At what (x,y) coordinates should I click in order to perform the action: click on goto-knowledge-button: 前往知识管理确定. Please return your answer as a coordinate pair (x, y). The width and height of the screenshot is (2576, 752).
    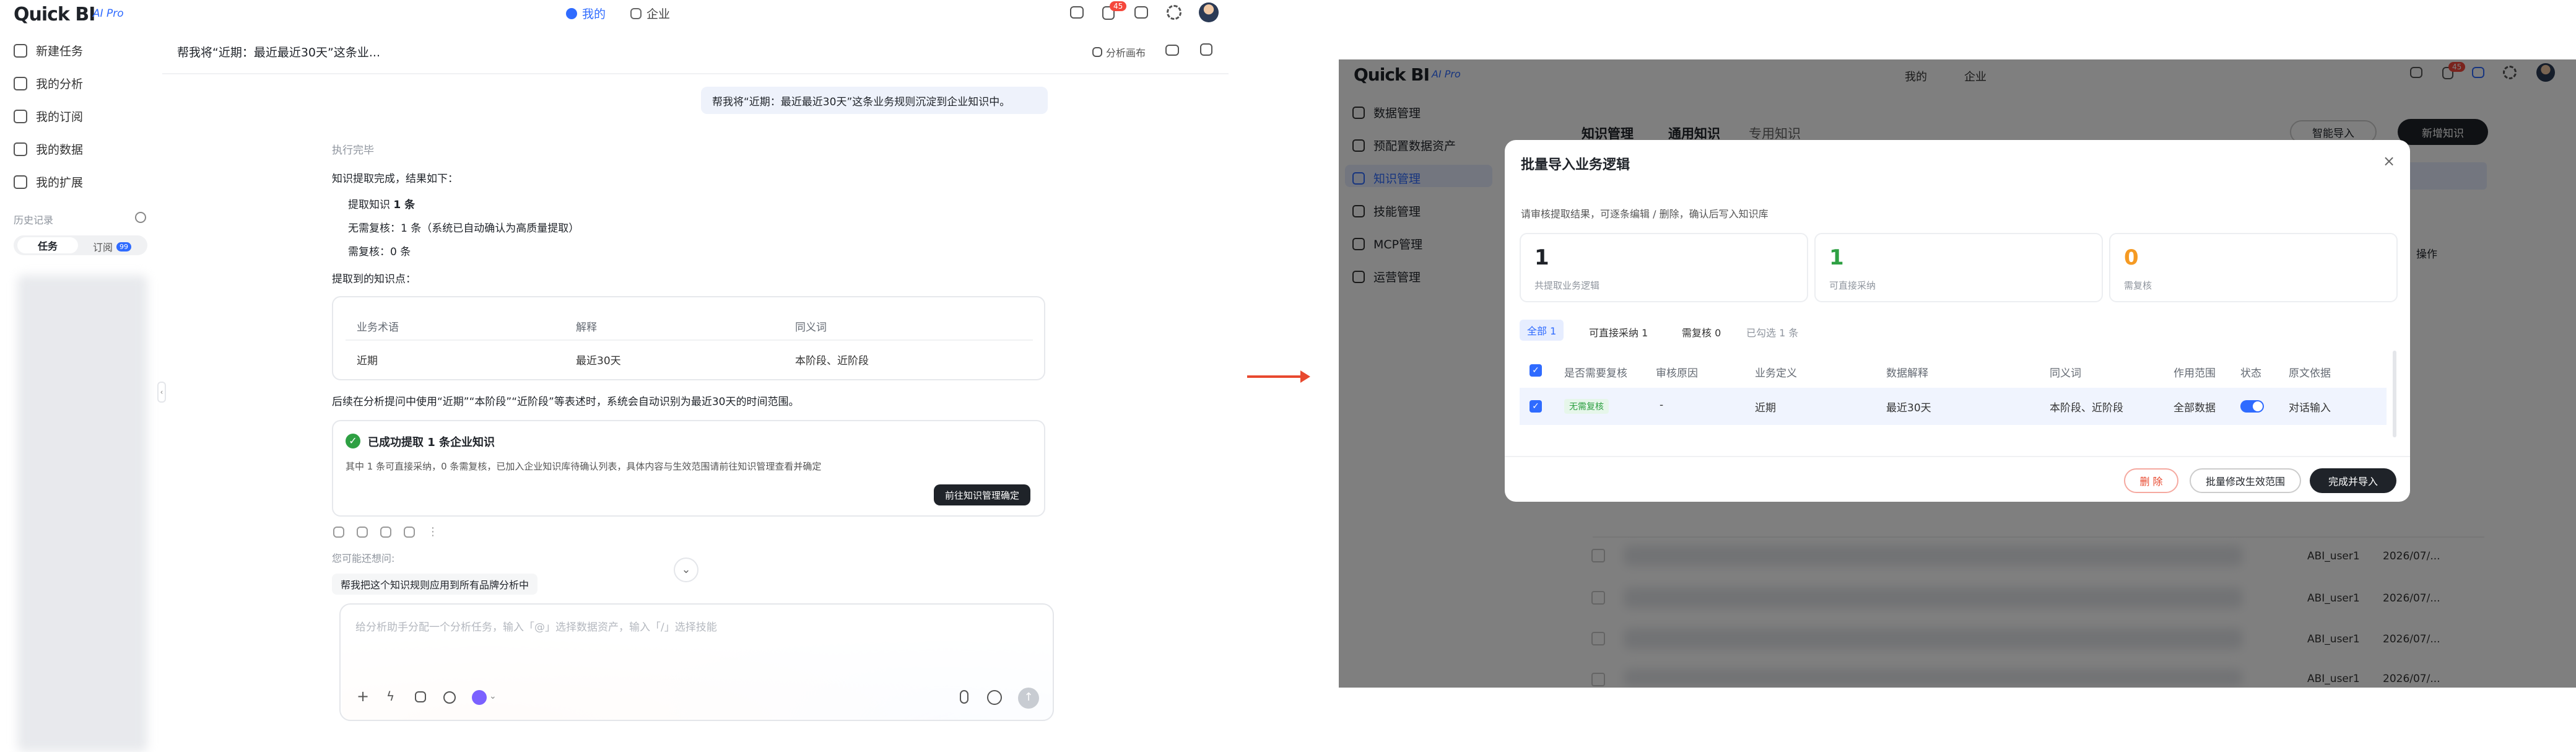
    Looking at the image, I should click on (982, 494).